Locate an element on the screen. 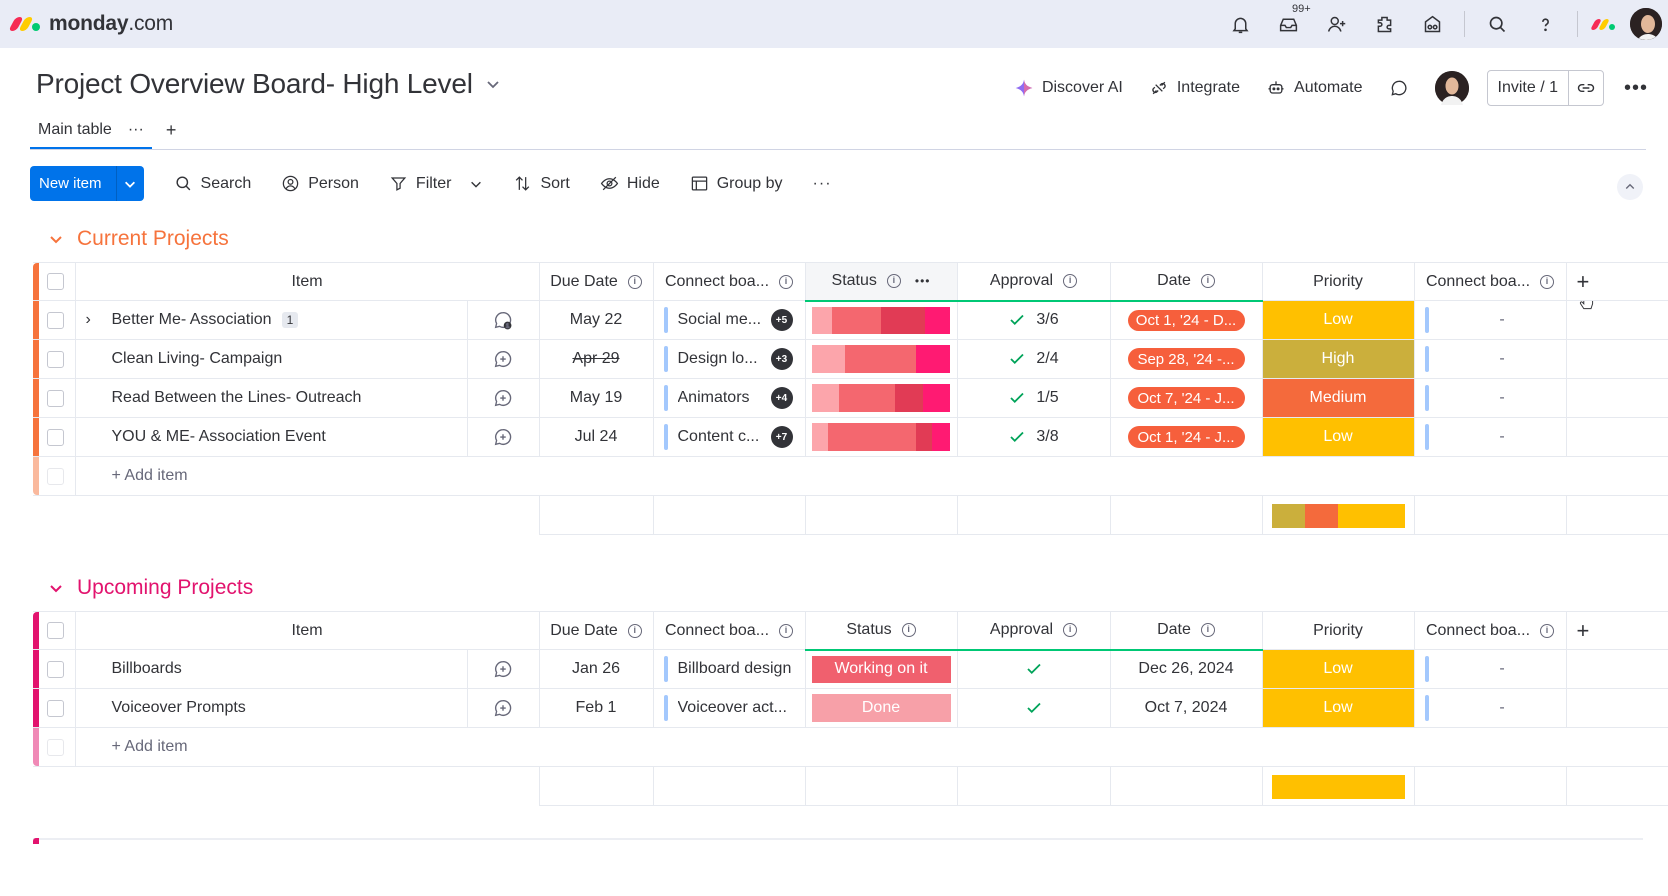  group-title-upcoming: Upcoming Projects is located at coordinates (165, 588).